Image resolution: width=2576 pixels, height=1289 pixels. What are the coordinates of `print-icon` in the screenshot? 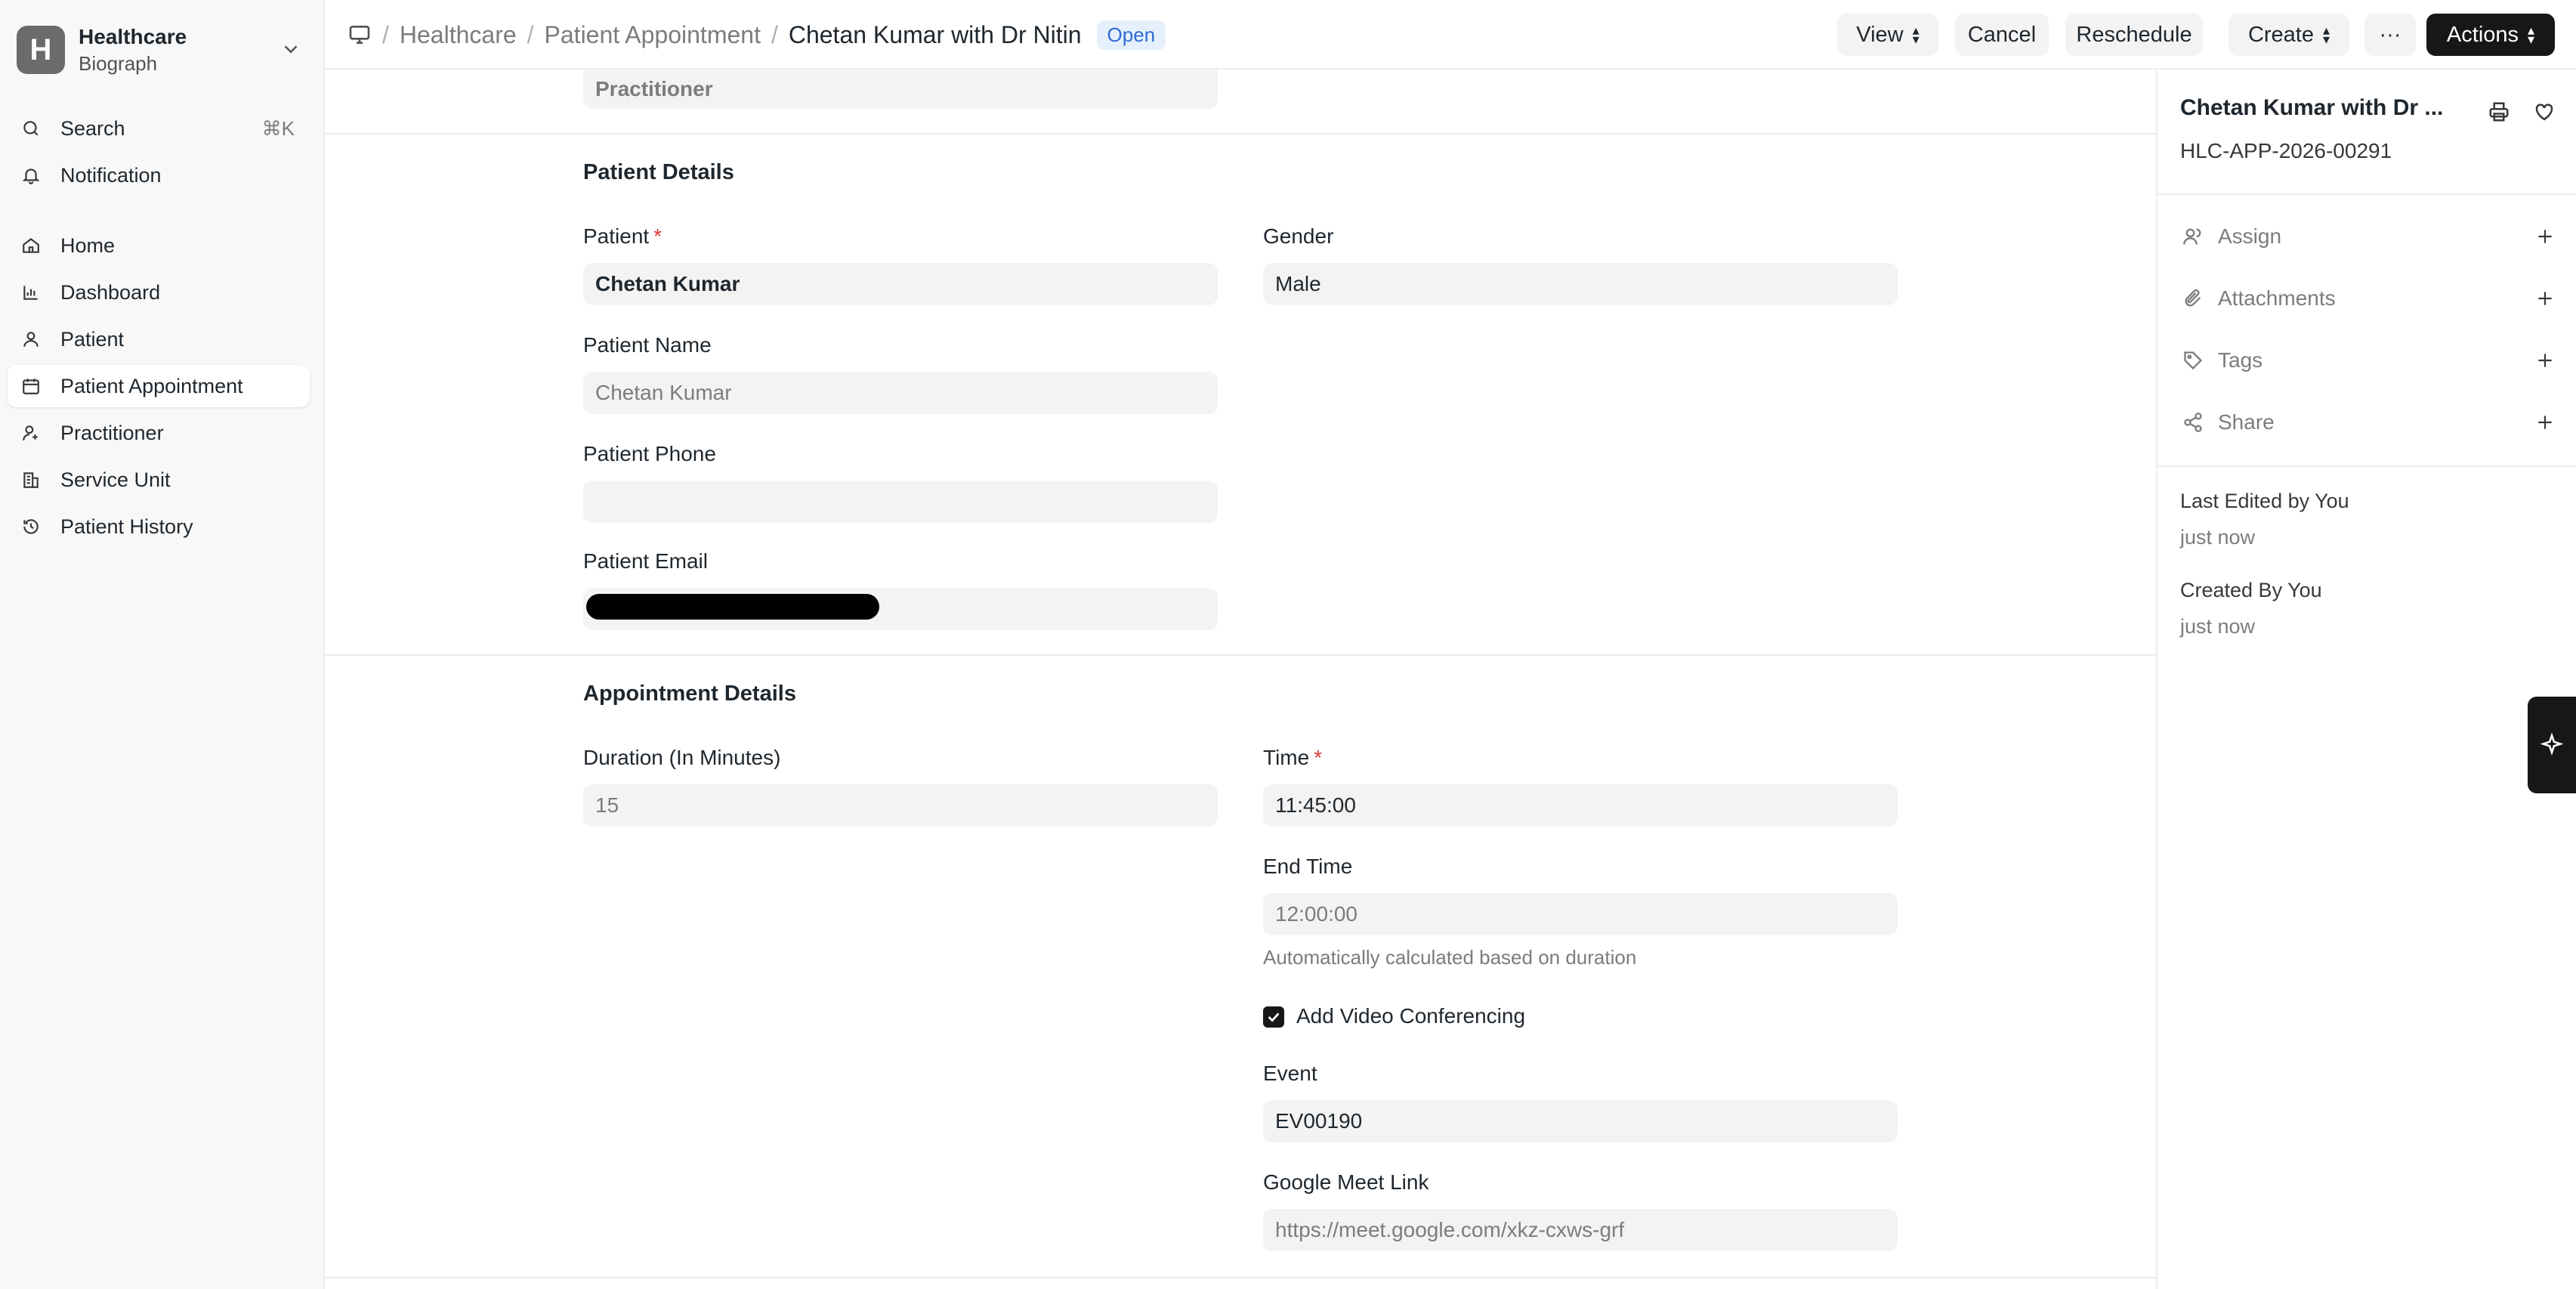 It's located at (2499, 111).